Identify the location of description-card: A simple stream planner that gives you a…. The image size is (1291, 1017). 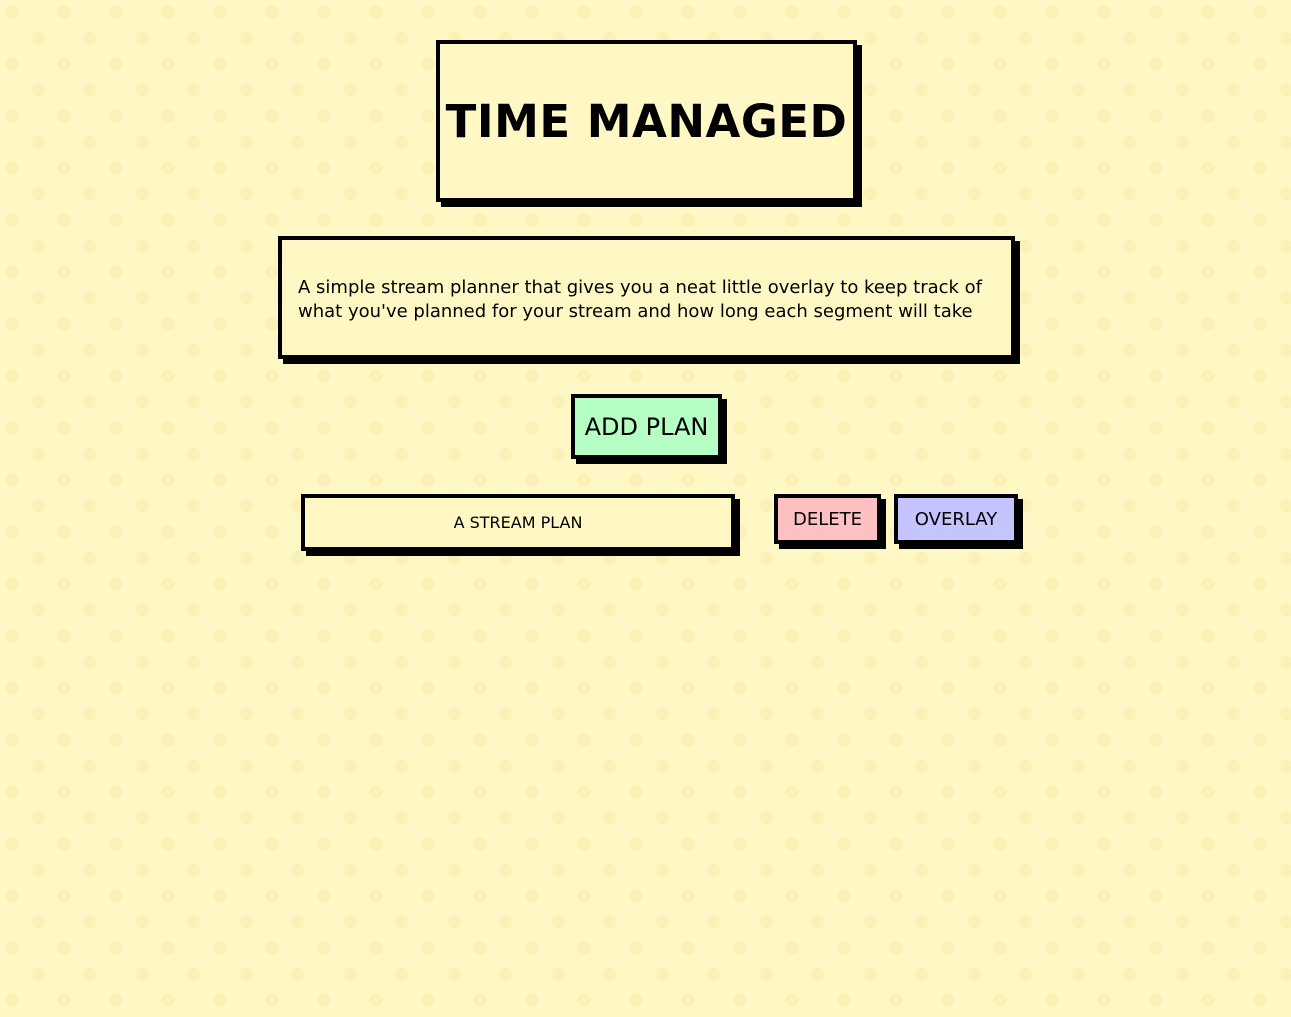
(646, 297).